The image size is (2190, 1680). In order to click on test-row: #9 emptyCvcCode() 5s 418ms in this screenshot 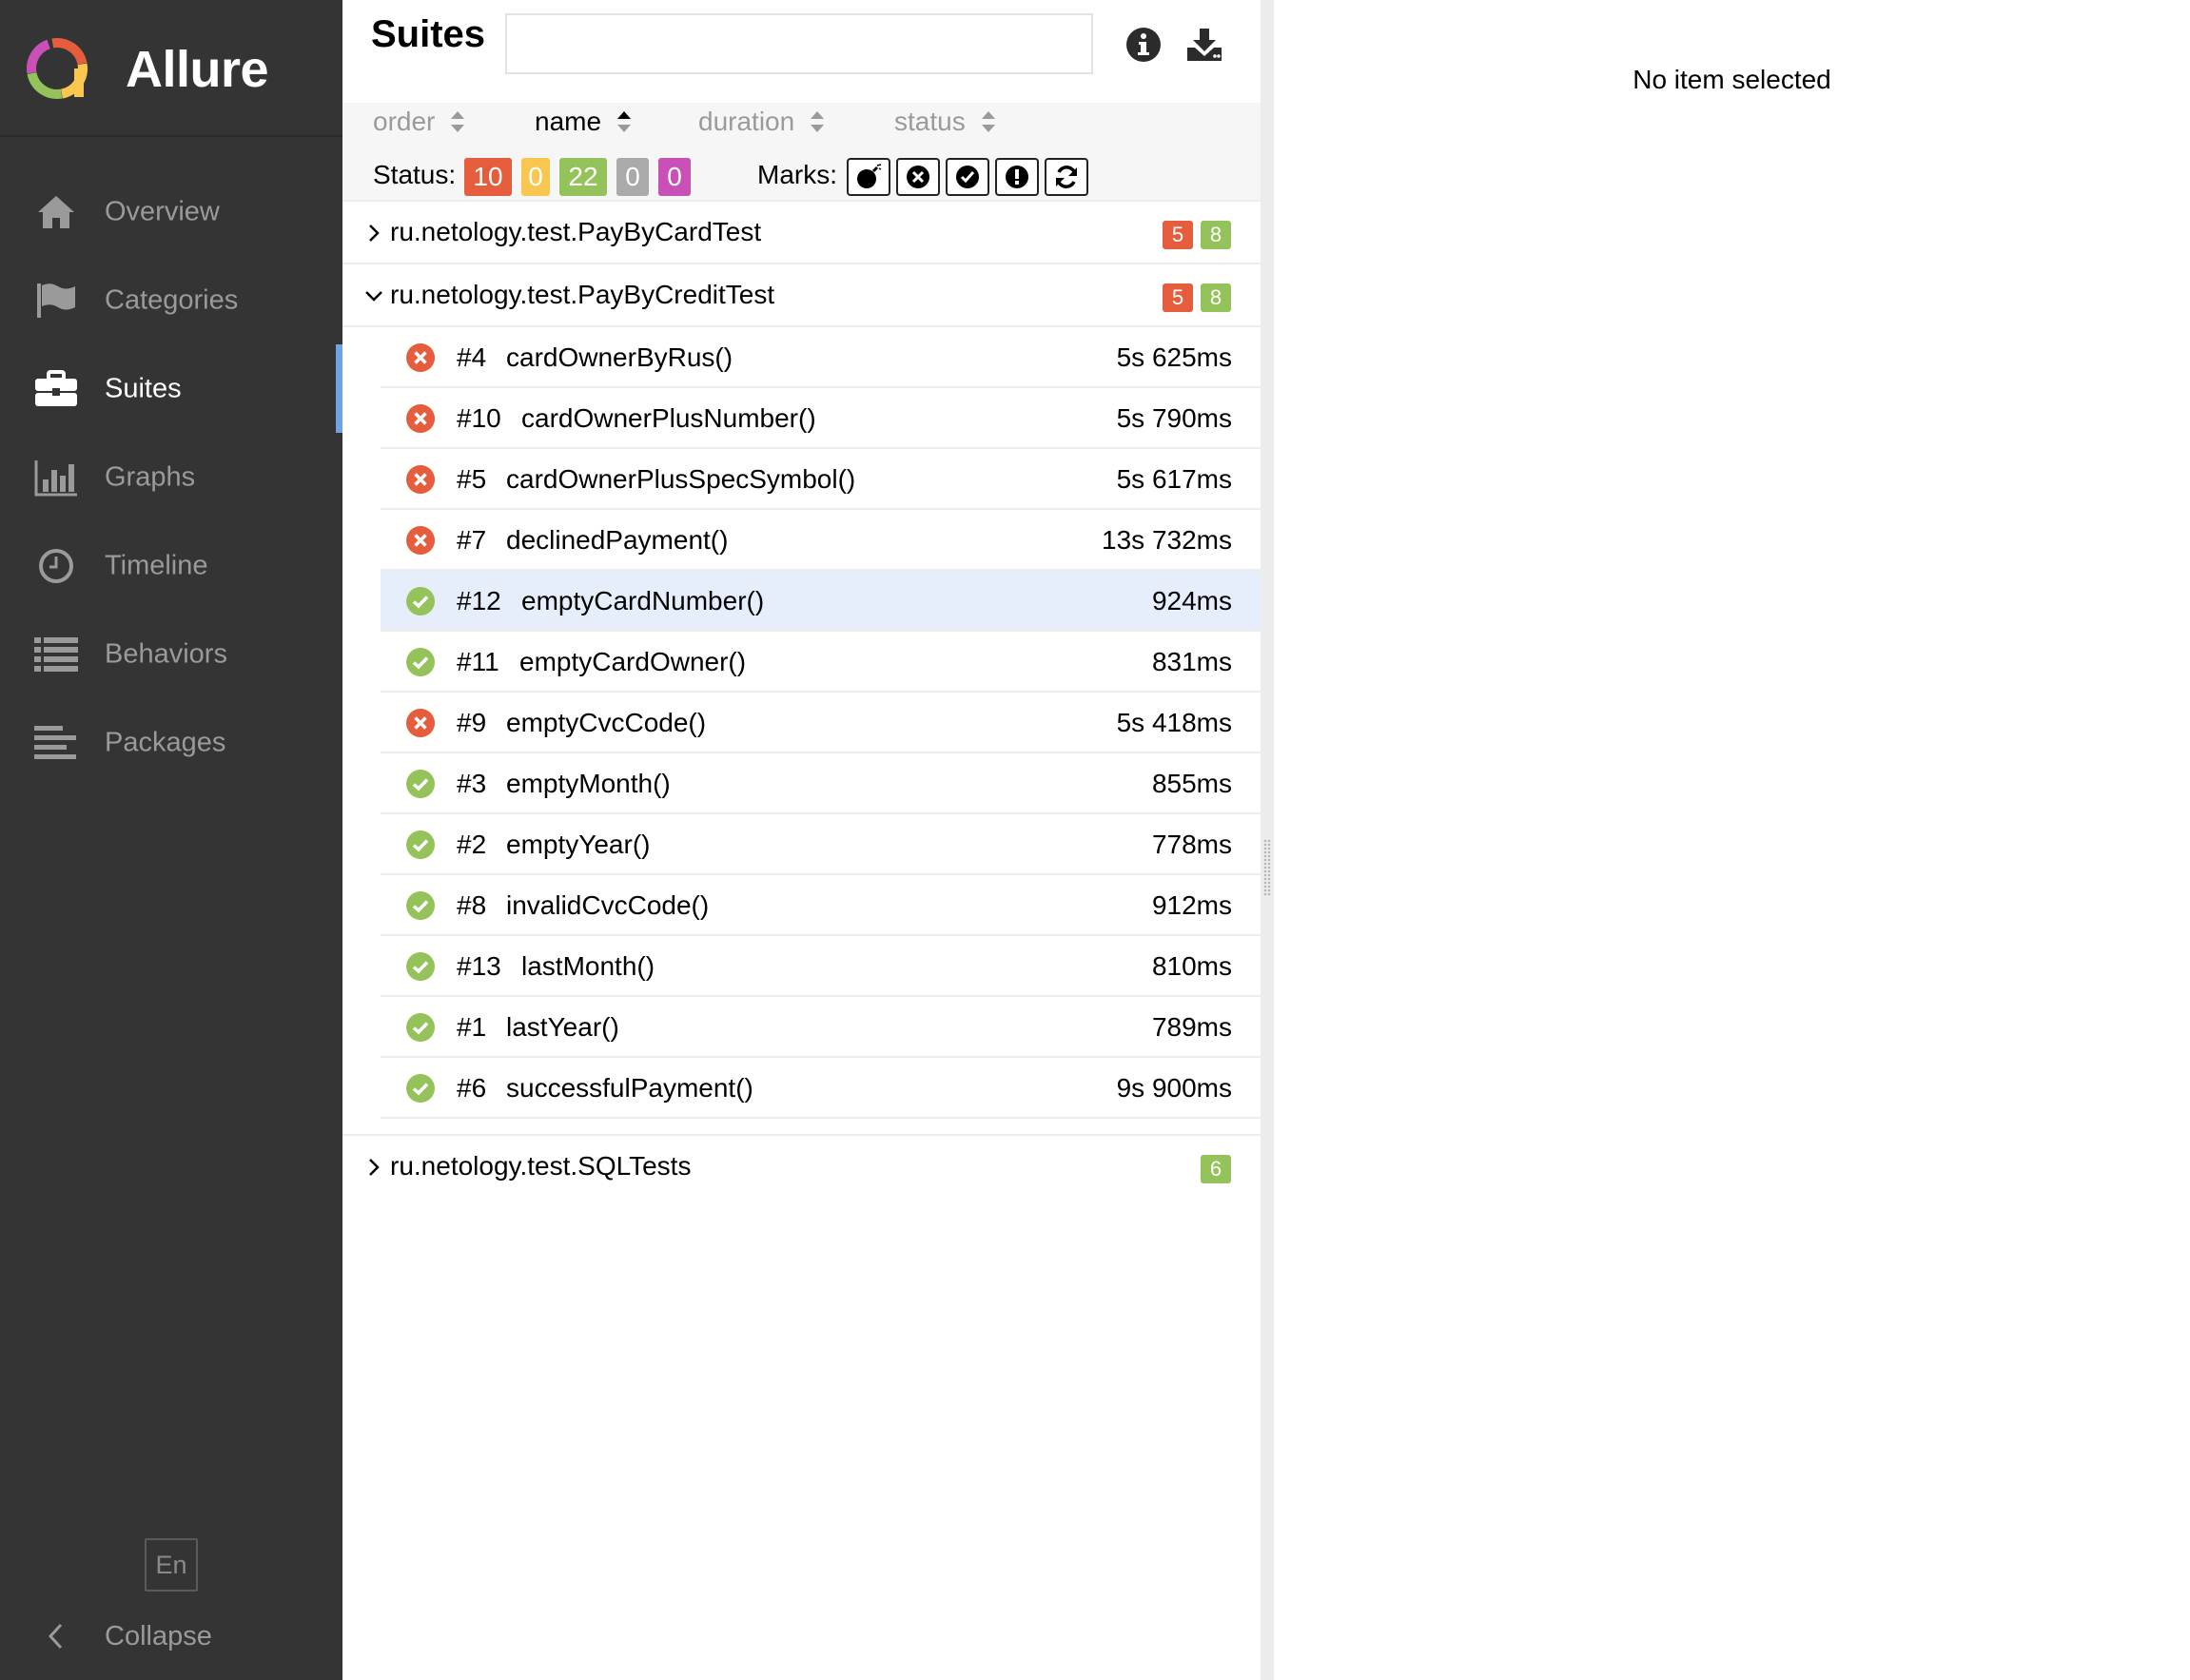, I will do `click(821, 723)`.